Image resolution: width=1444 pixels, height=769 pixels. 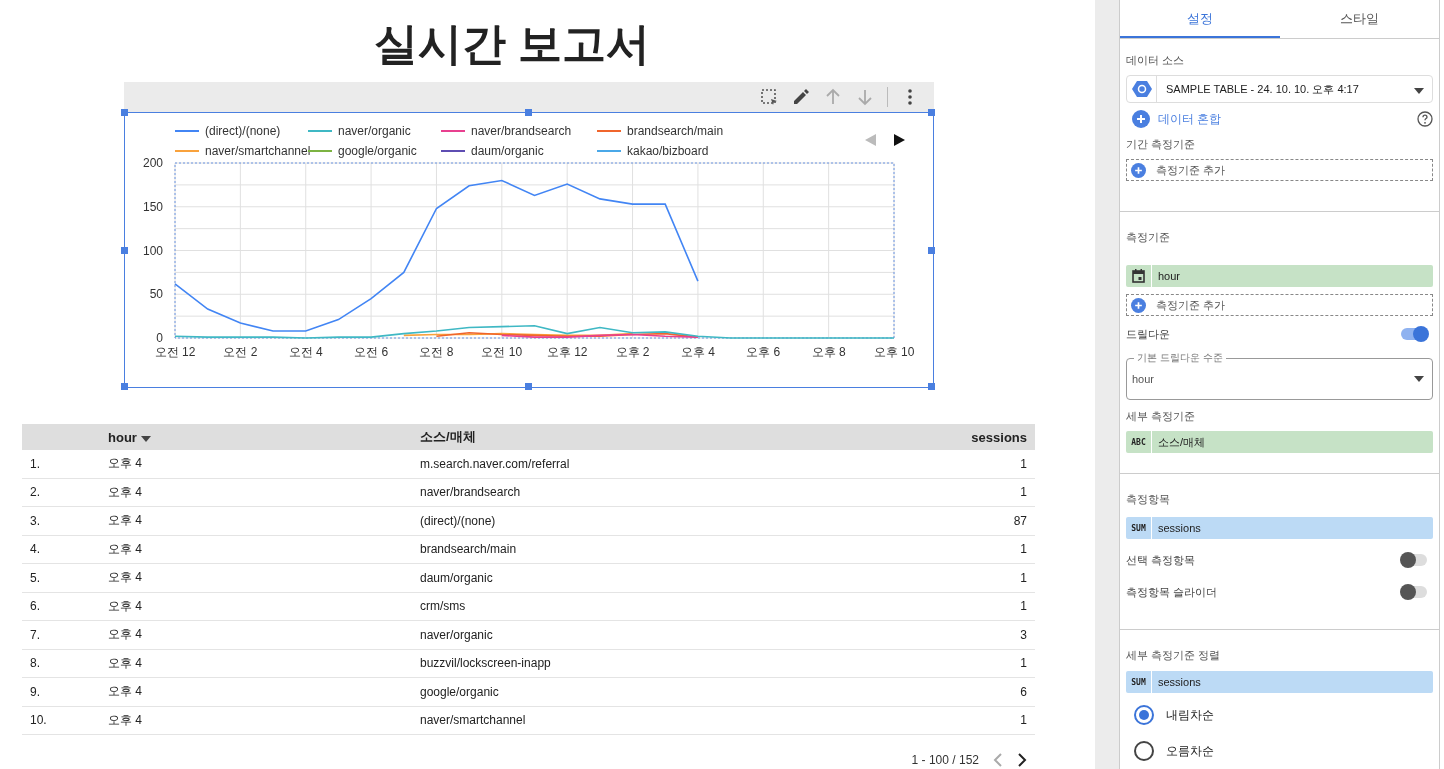 I want to click on legend-item: (direct)/(none), so click(x=227, y=131).